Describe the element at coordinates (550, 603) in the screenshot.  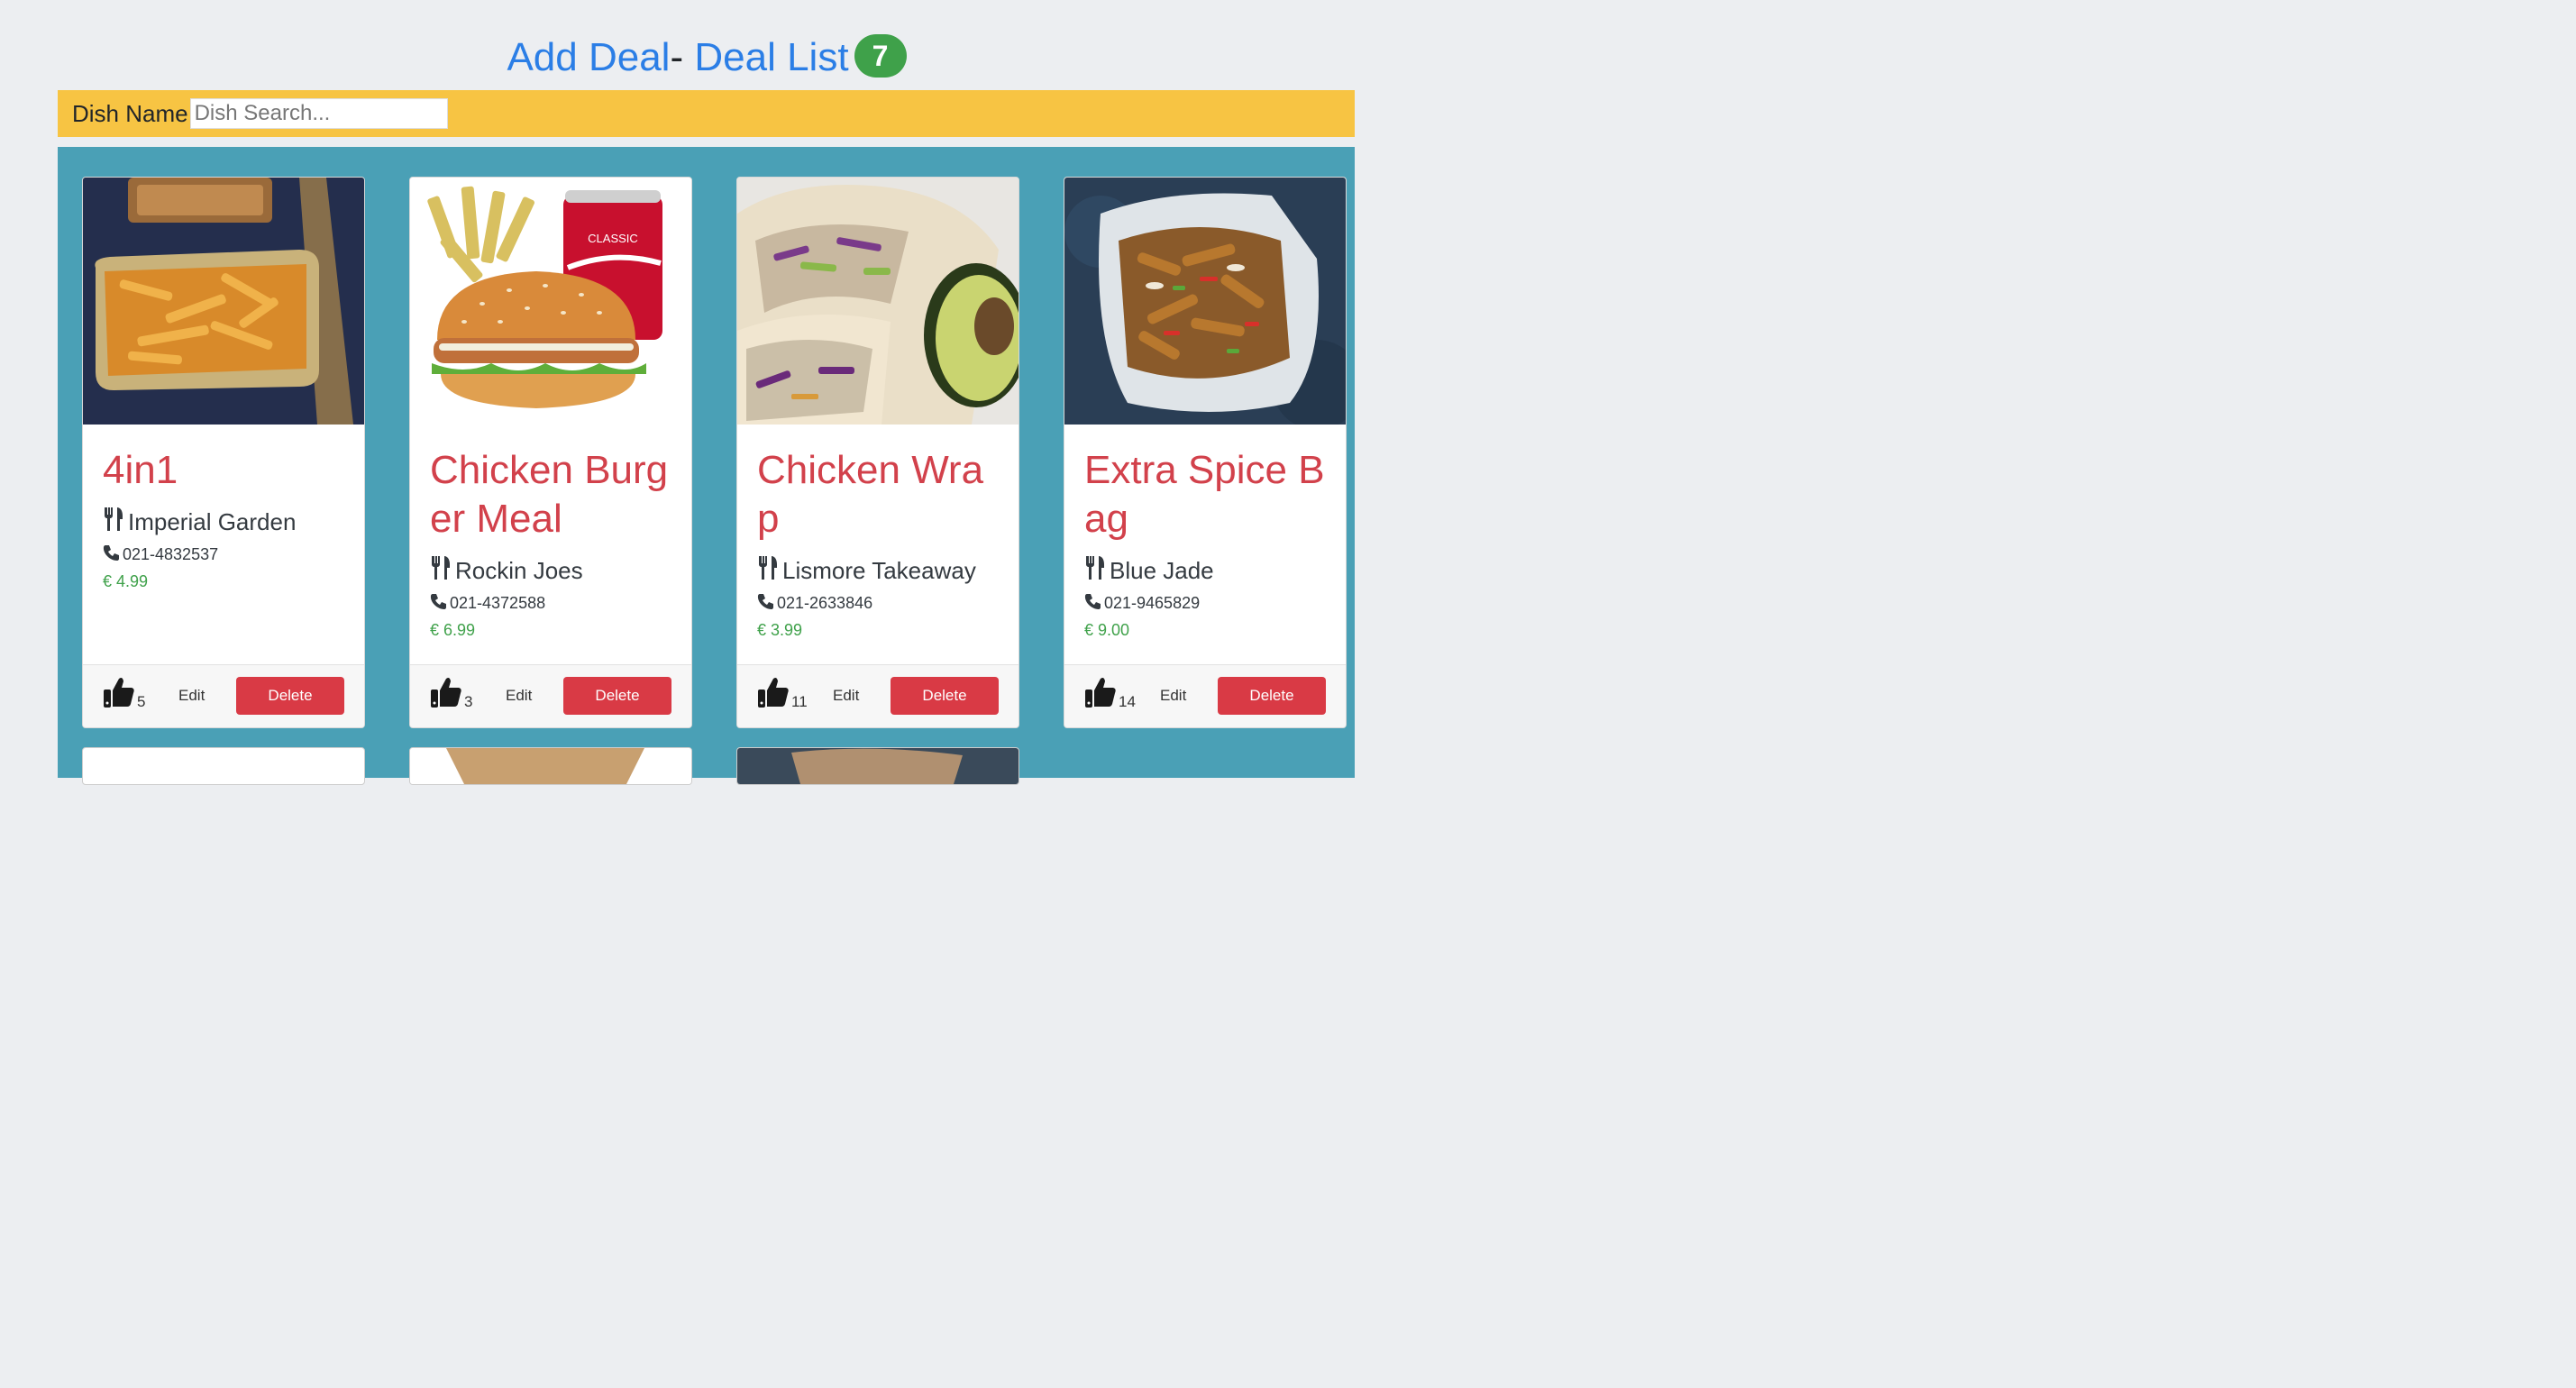
I see `restaurant-phone: 021-4372588` at that location.